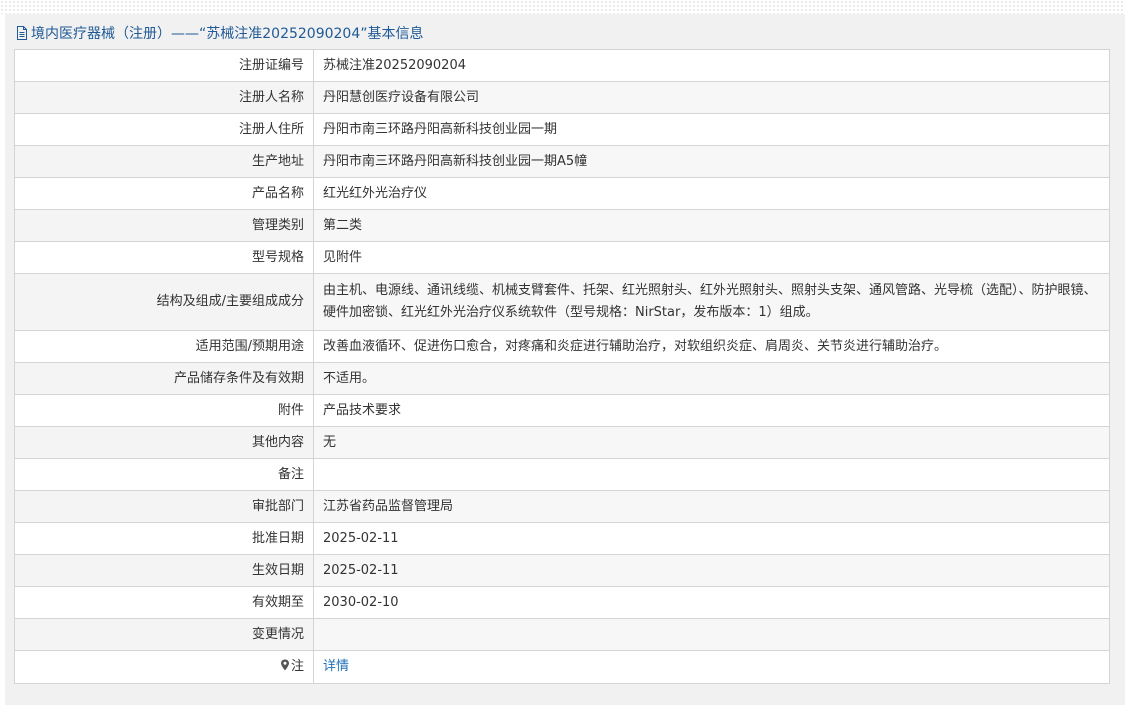  Describe the element at coordinates (336, 666) in the screenshot. I see `details-link: 详情` at that location.